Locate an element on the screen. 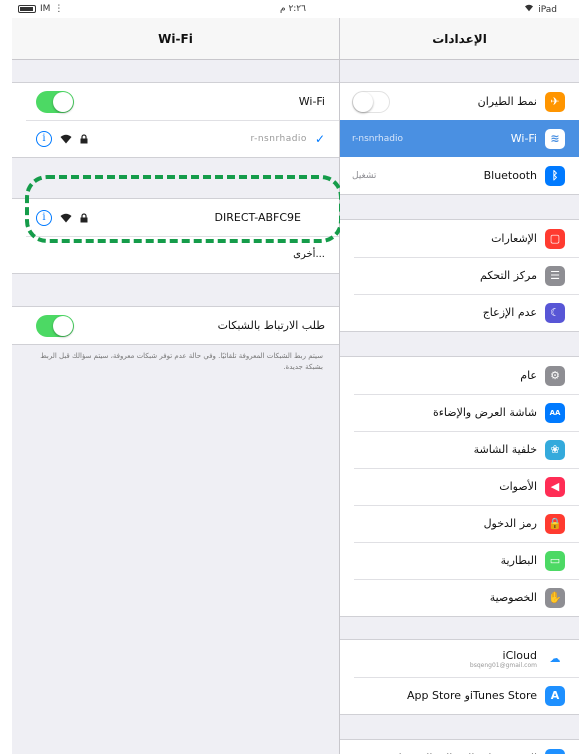 The height and width of the screenshot is (754, 579). status-left: IM ⋮ is located at coordinates (40, 9).